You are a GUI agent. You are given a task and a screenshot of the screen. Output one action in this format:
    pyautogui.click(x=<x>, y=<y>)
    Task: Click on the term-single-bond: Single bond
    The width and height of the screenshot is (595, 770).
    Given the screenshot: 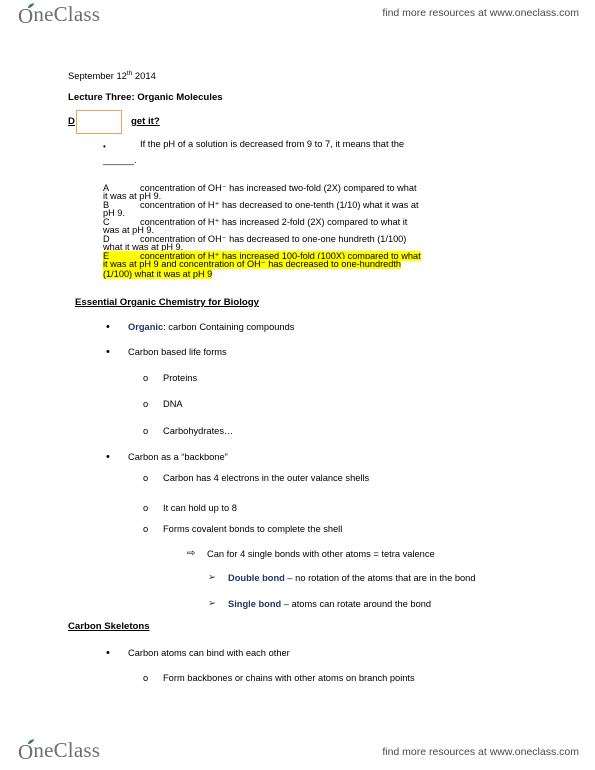 What is the action you would take?
    pyautogui.click(x=255, y=604)
    